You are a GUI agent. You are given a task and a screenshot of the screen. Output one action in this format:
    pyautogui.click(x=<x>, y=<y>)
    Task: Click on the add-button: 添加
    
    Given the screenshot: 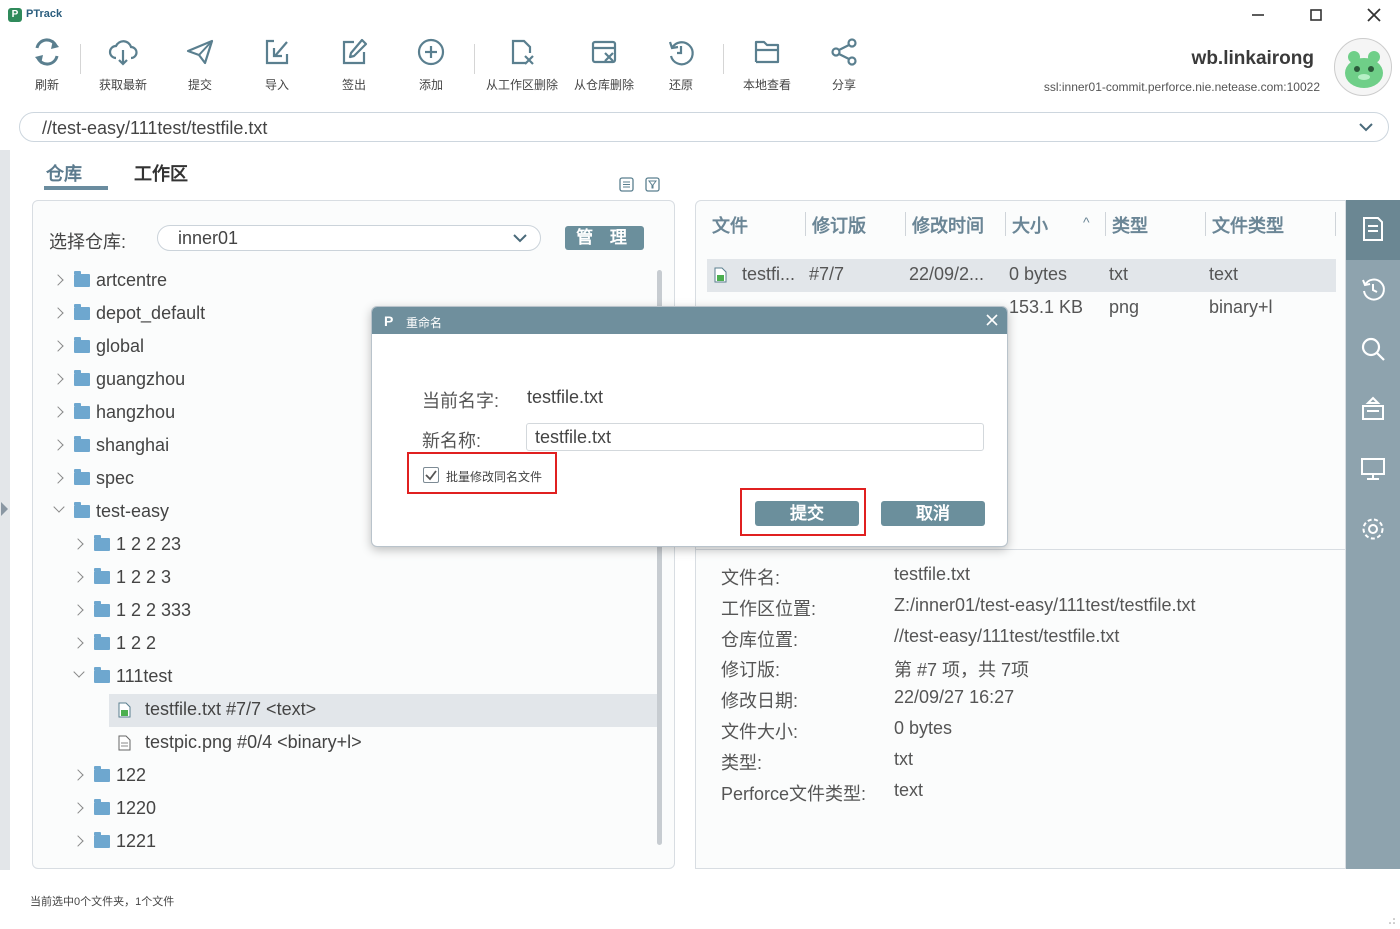 What is the action you would take?
    pyautogui.click(x=431, y=65)
    